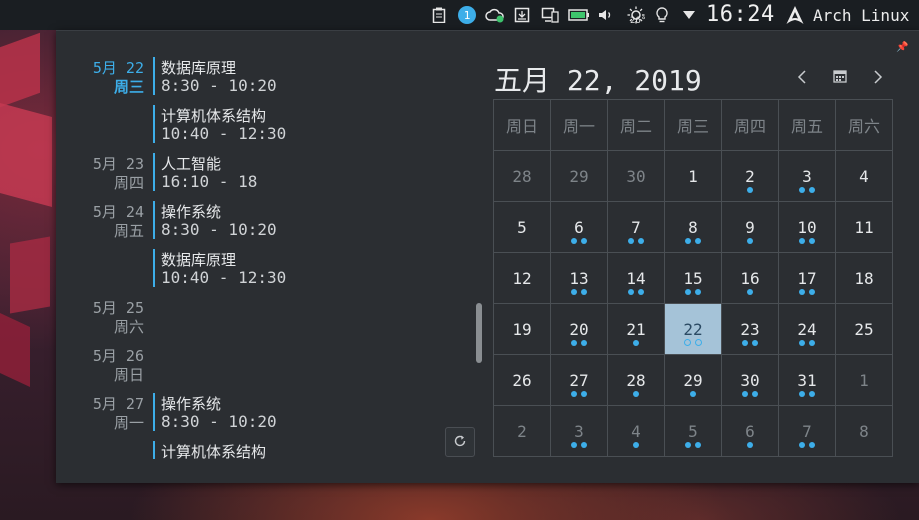  What do you see at coordinates (522, 15) in the screenshot?
I see `device-notifier-icon` at bounding box center [522, 15].